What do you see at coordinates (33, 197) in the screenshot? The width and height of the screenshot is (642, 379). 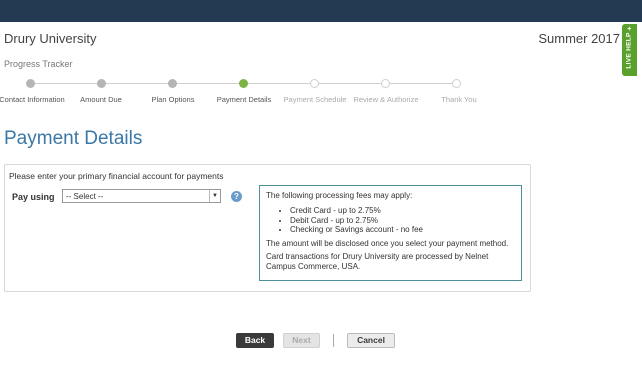 I see `pay-using-label: Pay using` at bounding box center [33, 197].